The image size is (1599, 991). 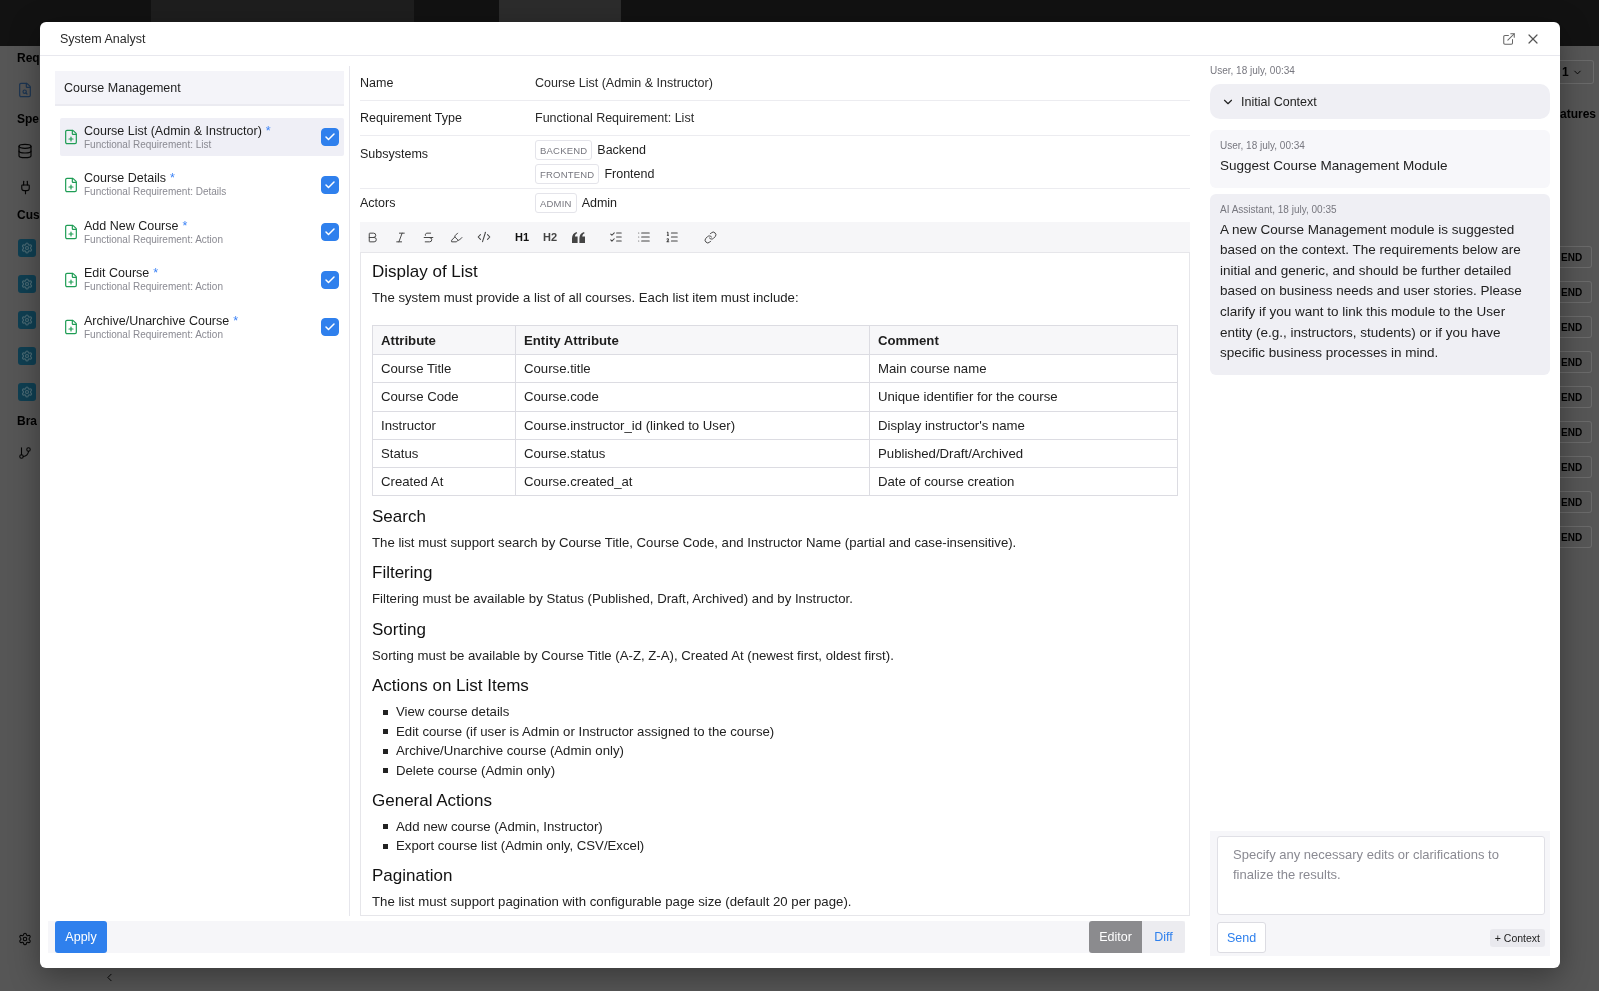 I want to click on tag-label: Backend, so click(x=621, y=150).